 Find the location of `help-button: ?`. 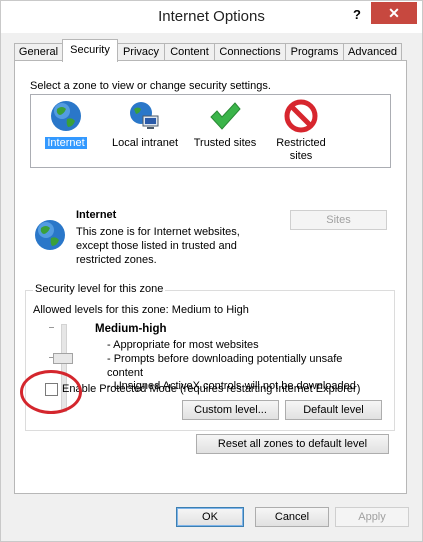

help-button: ? is located at coordinates (357, 15).